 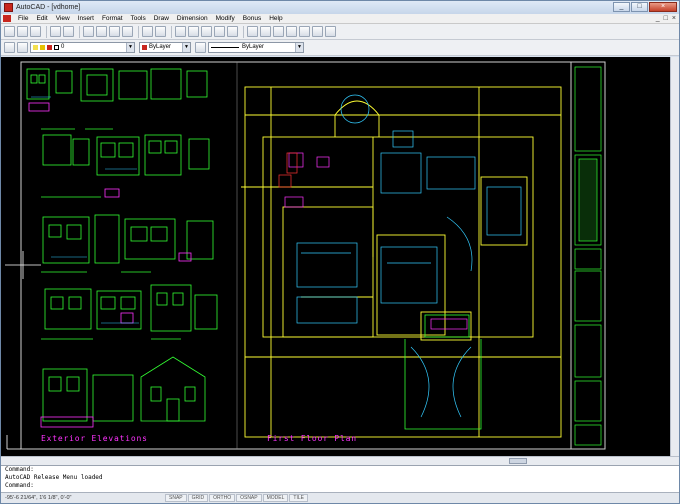 What do you see at coordinates (38, 498) in the screenshot?
I see `coordinate-readout: -95'-6 21/64", 1'6 1/8", 0'-0"` at bounding box center [38, 498].